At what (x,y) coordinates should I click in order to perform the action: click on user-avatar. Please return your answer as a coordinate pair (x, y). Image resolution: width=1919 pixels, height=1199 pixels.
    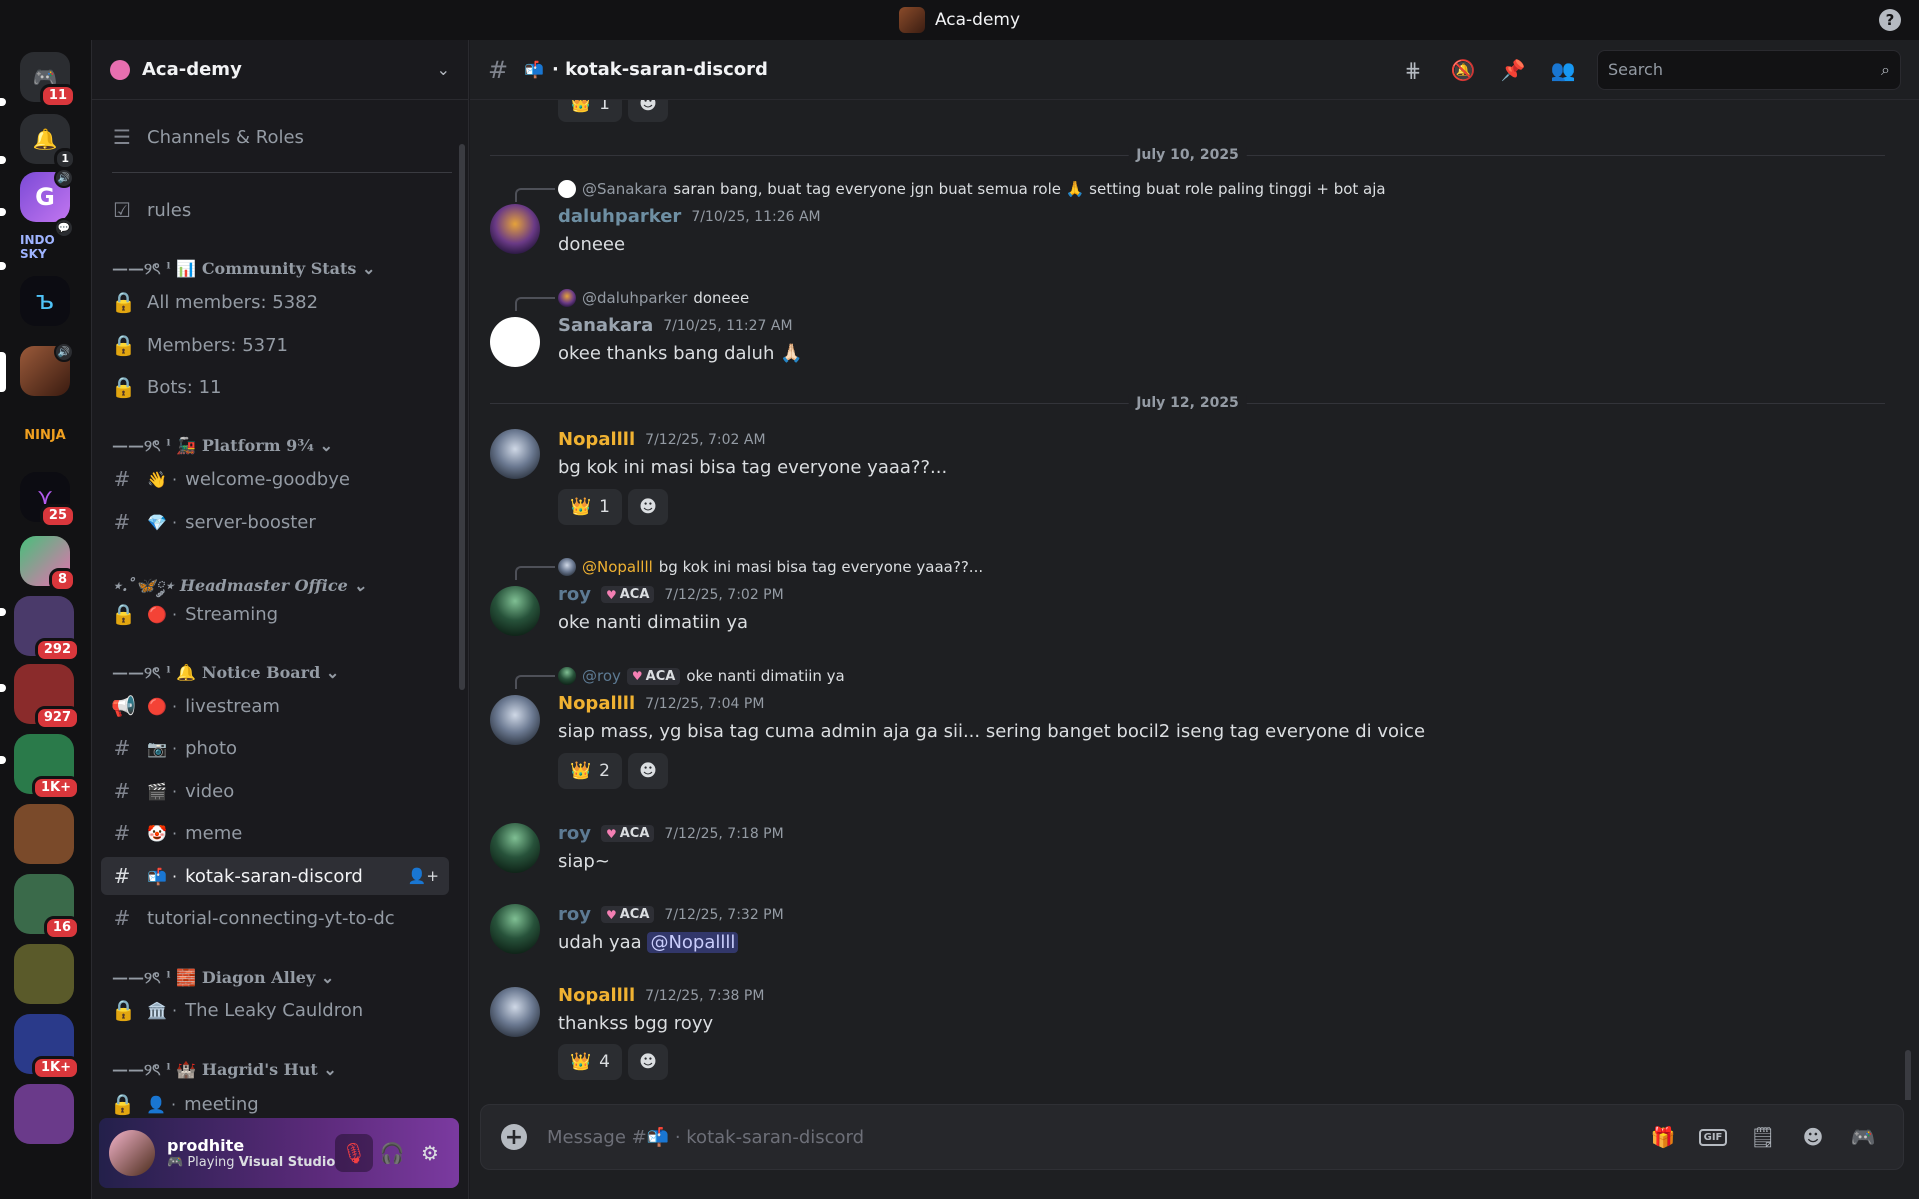
    Looking at the image, I should click on (132, 1153).